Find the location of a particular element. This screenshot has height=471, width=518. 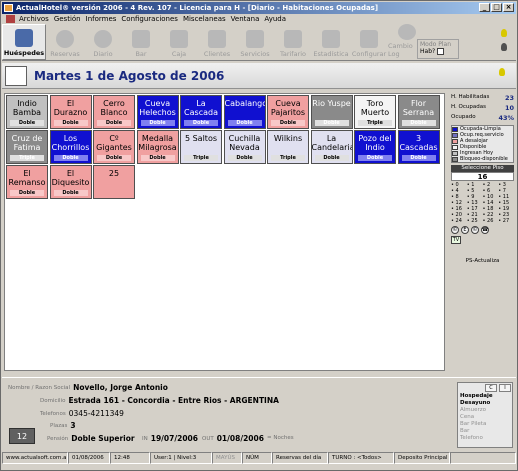

room-name: 3 Cascadas is located at coordinates (418, 143).